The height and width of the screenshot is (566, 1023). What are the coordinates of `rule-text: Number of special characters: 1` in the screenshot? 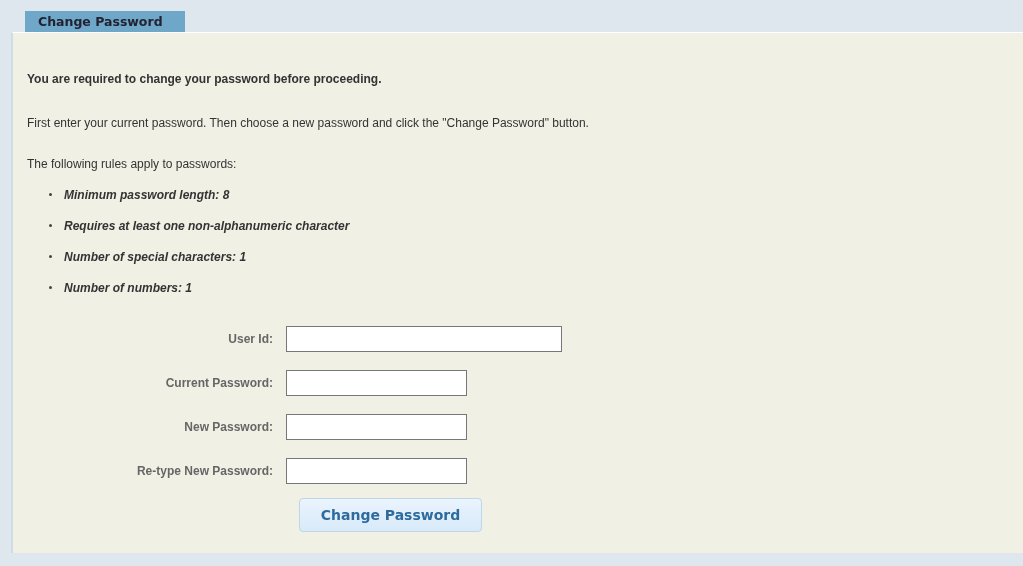 It's located at (155, 256).